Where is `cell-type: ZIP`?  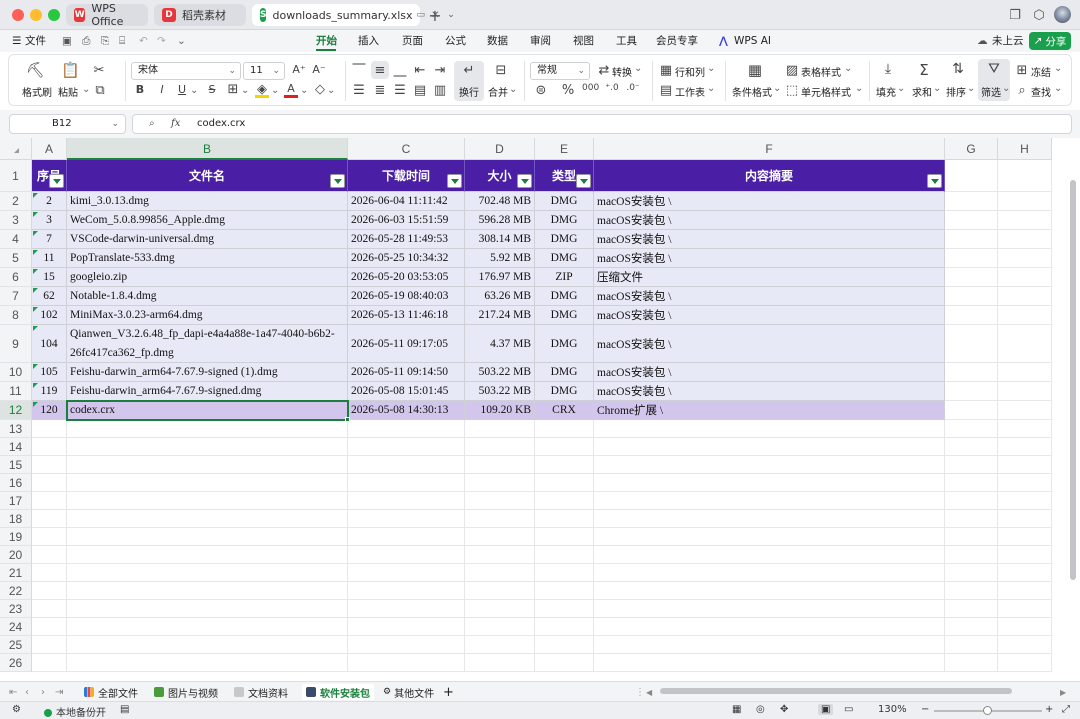
cell-type: ZIP is located at coordinates (564, 277).